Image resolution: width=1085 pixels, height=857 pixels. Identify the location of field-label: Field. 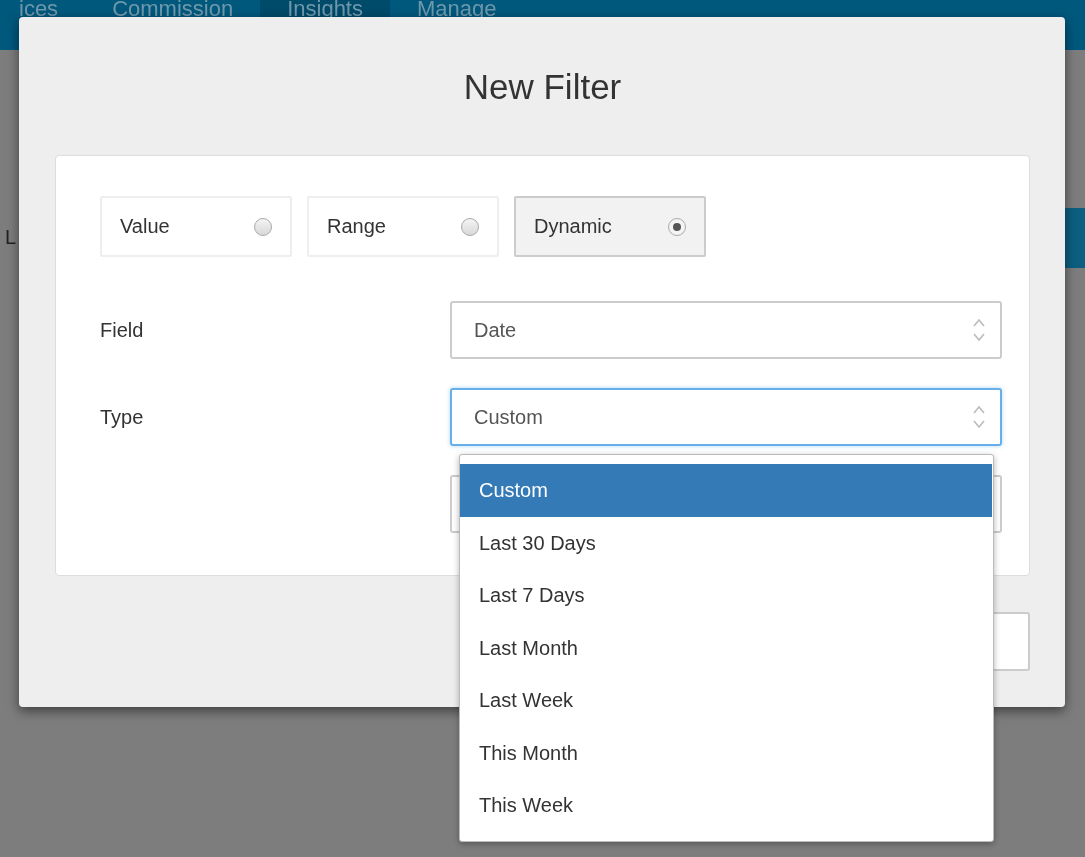
(122, 330).